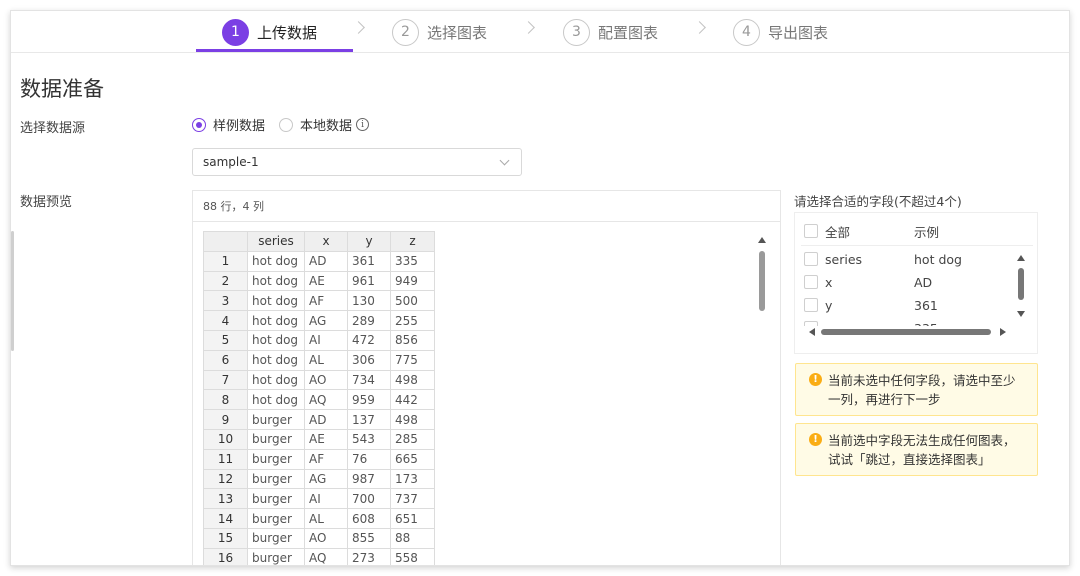 The width and height of the screenshot is (1080, 576). Describe the element at coordinates (319, 360) in the screenshot. I see `table-row: 6 hot dog AL 306 775` at that location.